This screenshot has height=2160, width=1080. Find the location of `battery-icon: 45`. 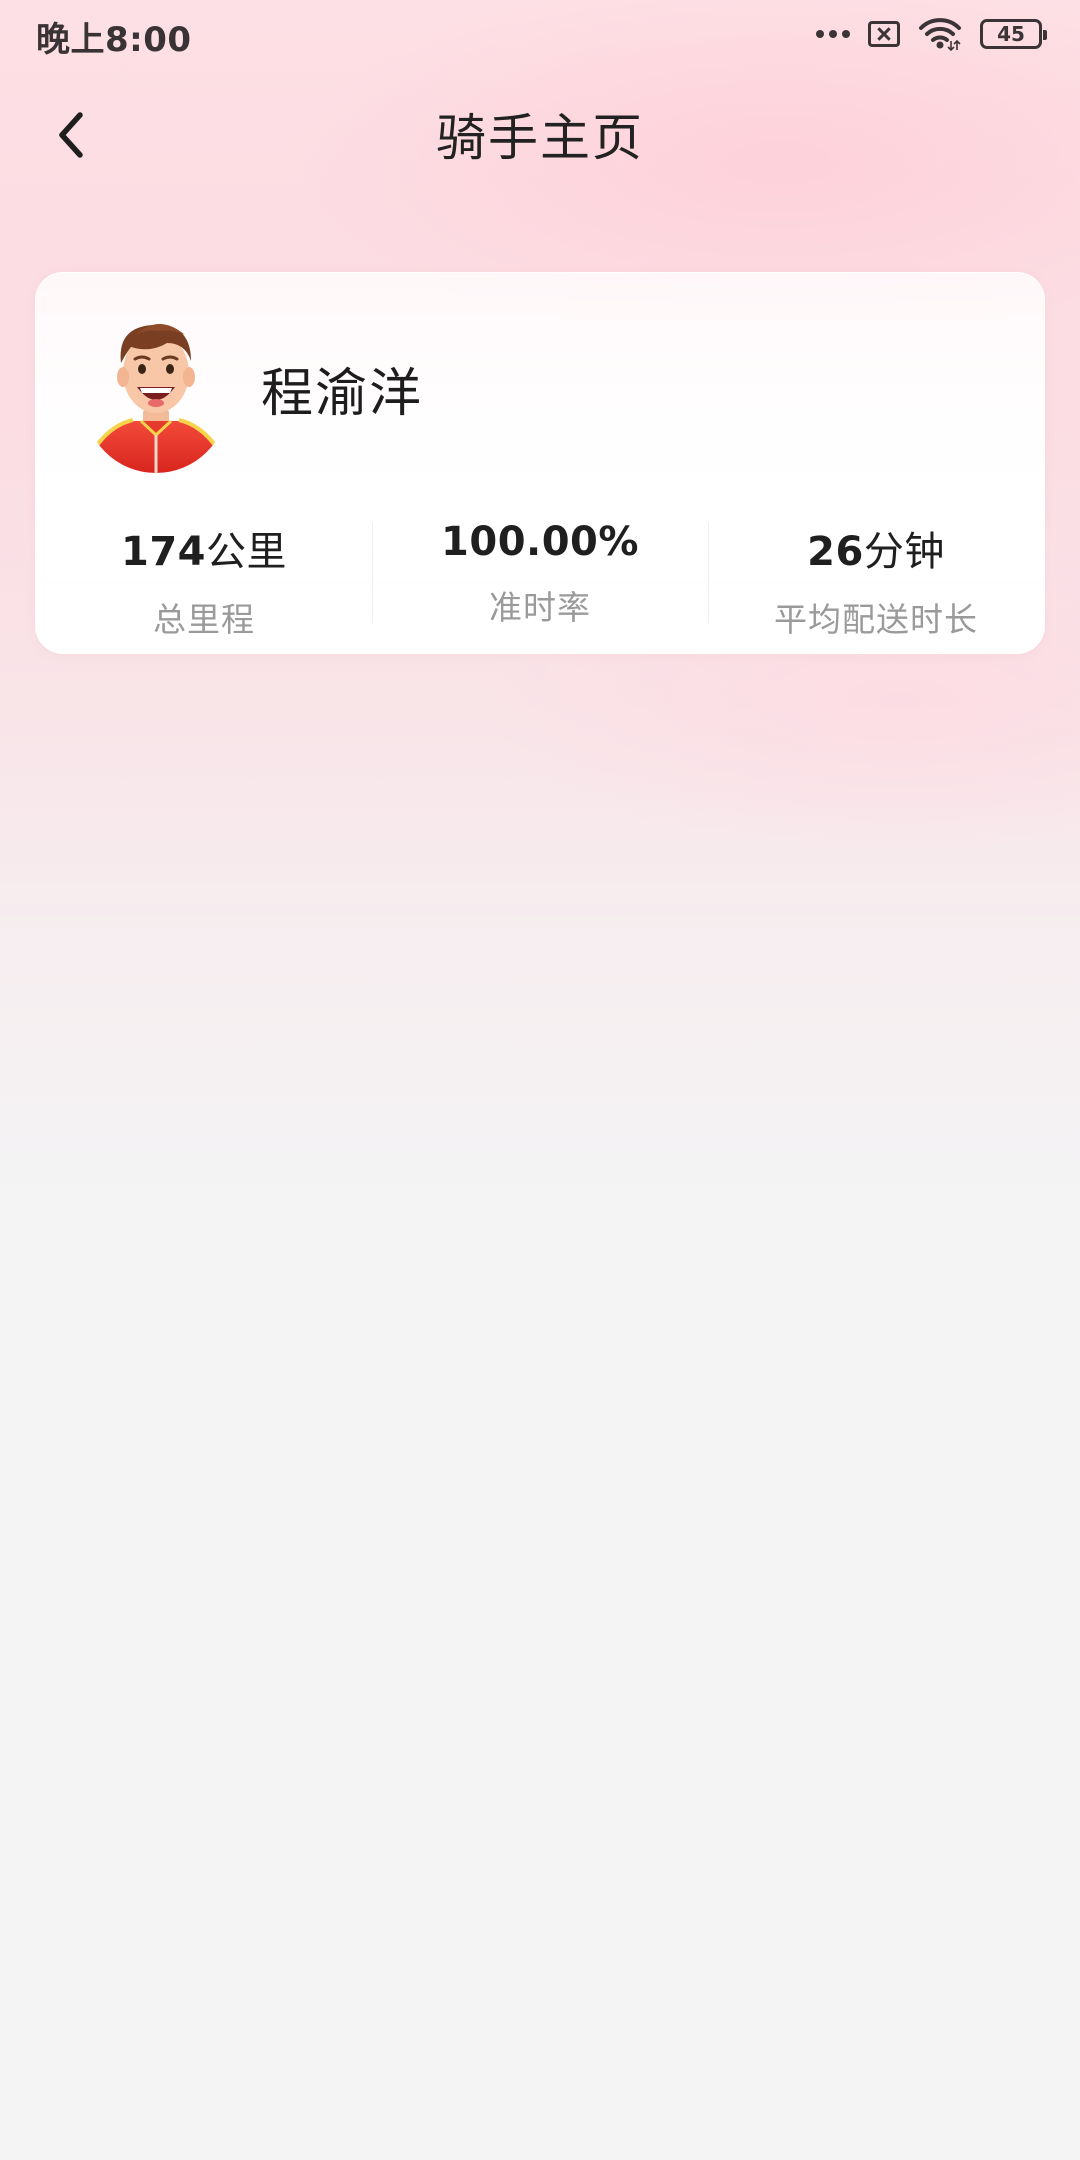

battery-icon: 45 is located at coordinates (1013, 34).